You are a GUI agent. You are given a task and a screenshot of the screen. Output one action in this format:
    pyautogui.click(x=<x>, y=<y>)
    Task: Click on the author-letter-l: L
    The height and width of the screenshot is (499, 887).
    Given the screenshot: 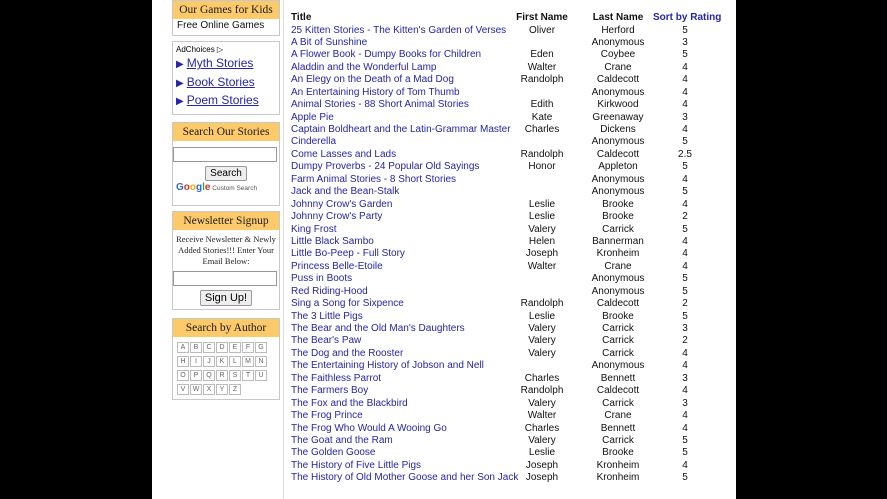 What is the action you would take?
    pyautogui.click(x=235, y=361)
    